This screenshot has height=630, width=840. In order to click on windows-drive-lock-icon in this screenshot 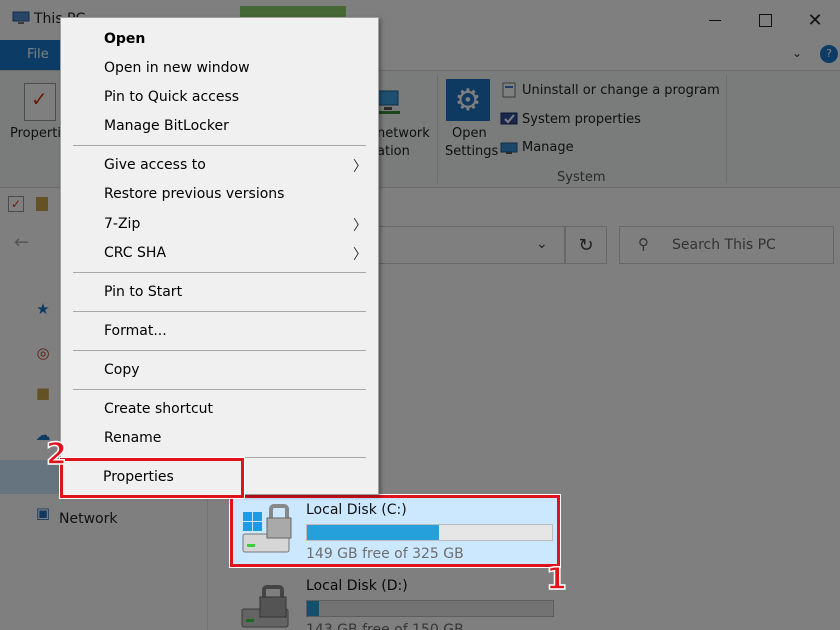, I will do `click(267, 528)`.